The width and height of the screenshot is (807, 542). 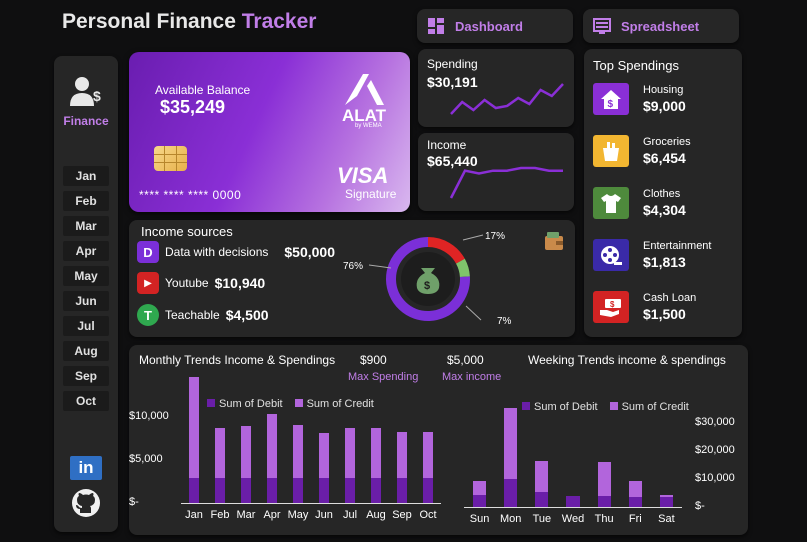 What do you see at coordinates (86, 468) in the screenshot?
I see `linkedin-icon: in` at bounding box center [86, 468].